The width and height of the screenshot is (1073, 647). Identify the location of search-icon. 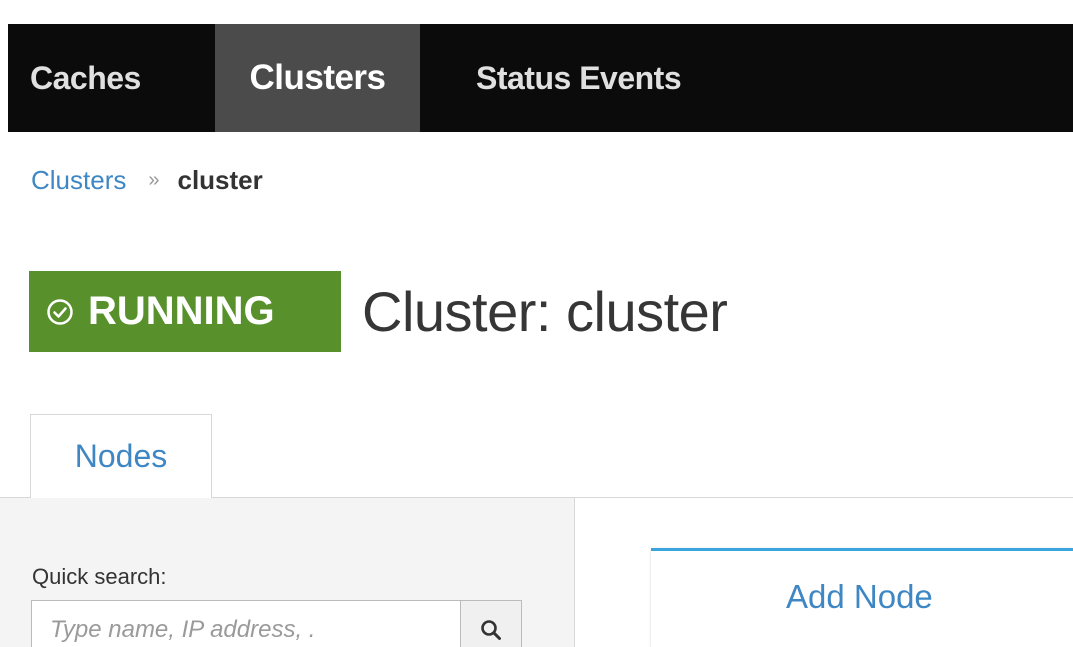
(491, 630).